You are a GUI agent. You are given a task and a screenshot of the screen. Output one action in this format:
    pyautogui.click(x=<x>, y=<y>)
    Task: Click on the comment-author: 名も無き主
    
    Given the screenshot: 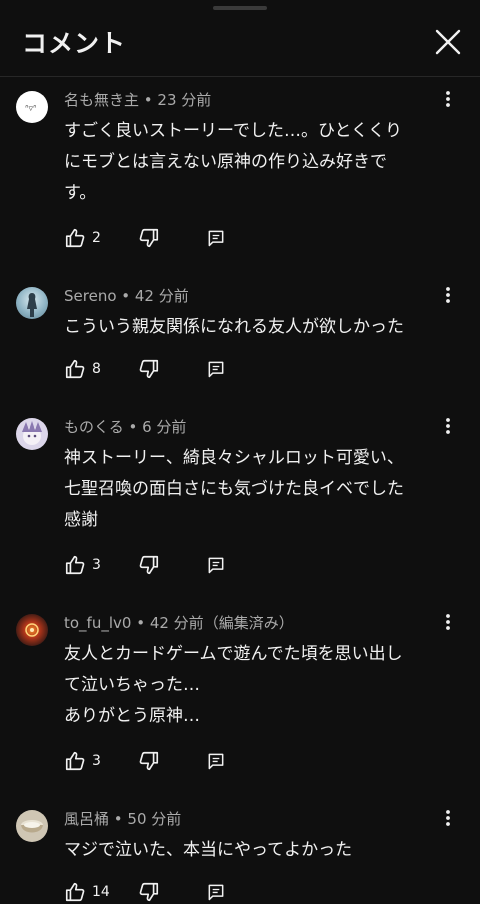 What is the action you would take?
    pyautogui.click(x=101, y=100)
    